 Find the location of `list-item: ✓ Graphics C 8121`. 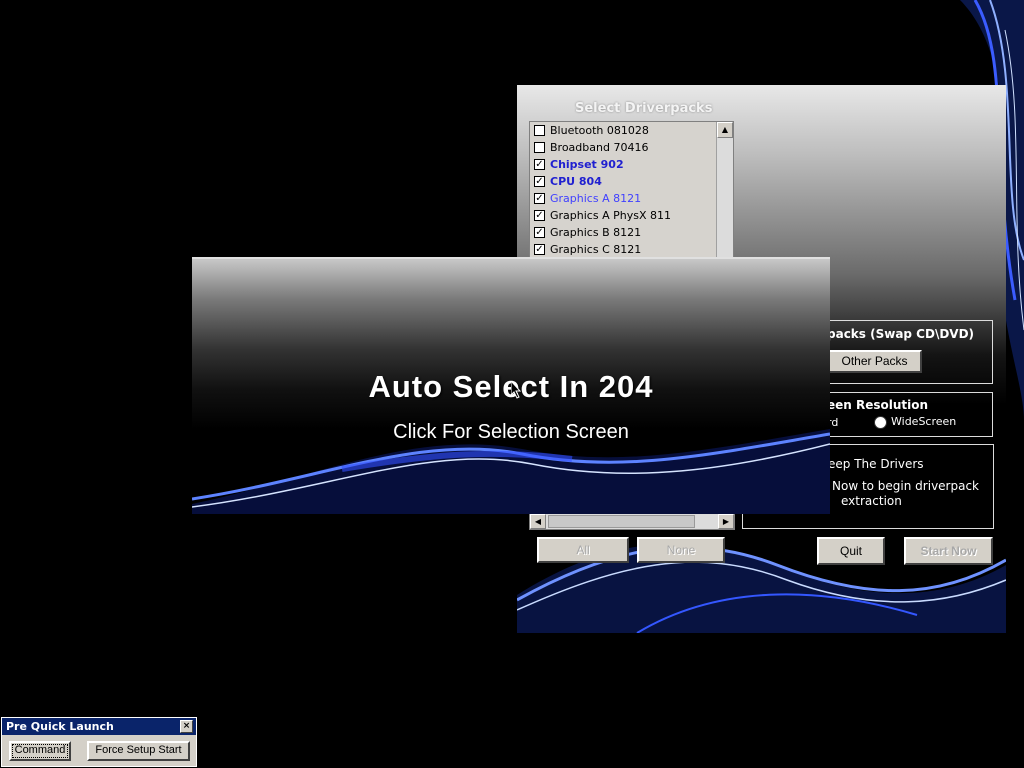

list-item: ✓ Graphics C 8121 is located at coordinates (631, 249).